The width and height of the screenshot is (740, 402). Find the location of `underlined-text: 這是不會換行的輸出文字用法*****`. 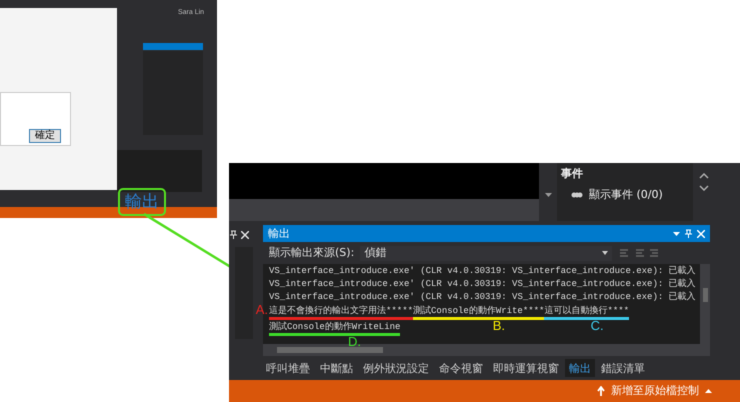

underlined-text: 這是不會換行的輸出文字用法***** is located at coordinates (341, 312).